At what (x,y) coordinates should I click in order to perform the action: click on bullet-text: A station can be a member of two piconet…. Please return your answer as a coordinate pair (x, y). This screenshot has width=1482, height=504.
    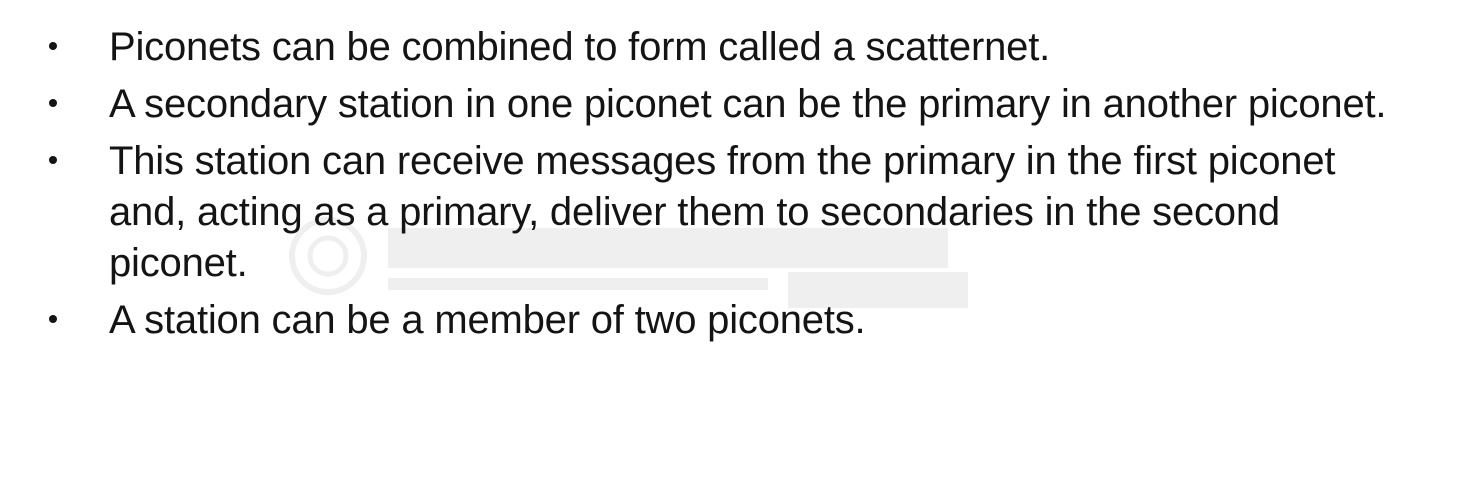
    Looking at the image, I should click on (487, 320).